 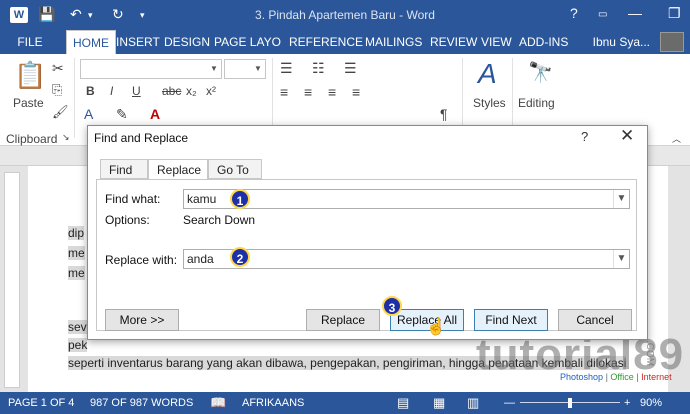 I want to click on text-effects-icon: A, so click(x=88, y=114).